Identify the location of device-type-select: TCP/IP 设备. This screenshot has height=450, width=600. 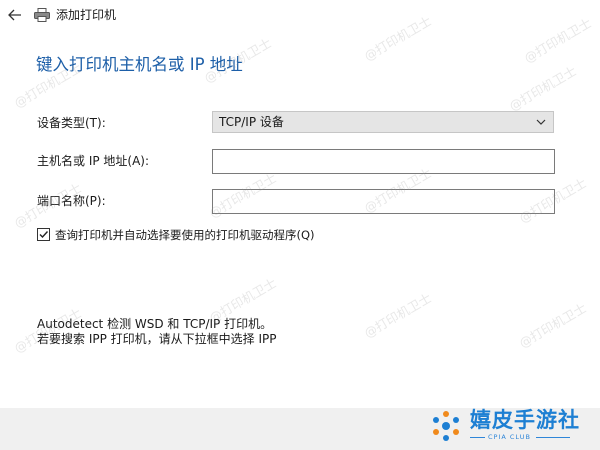
(383, 122).